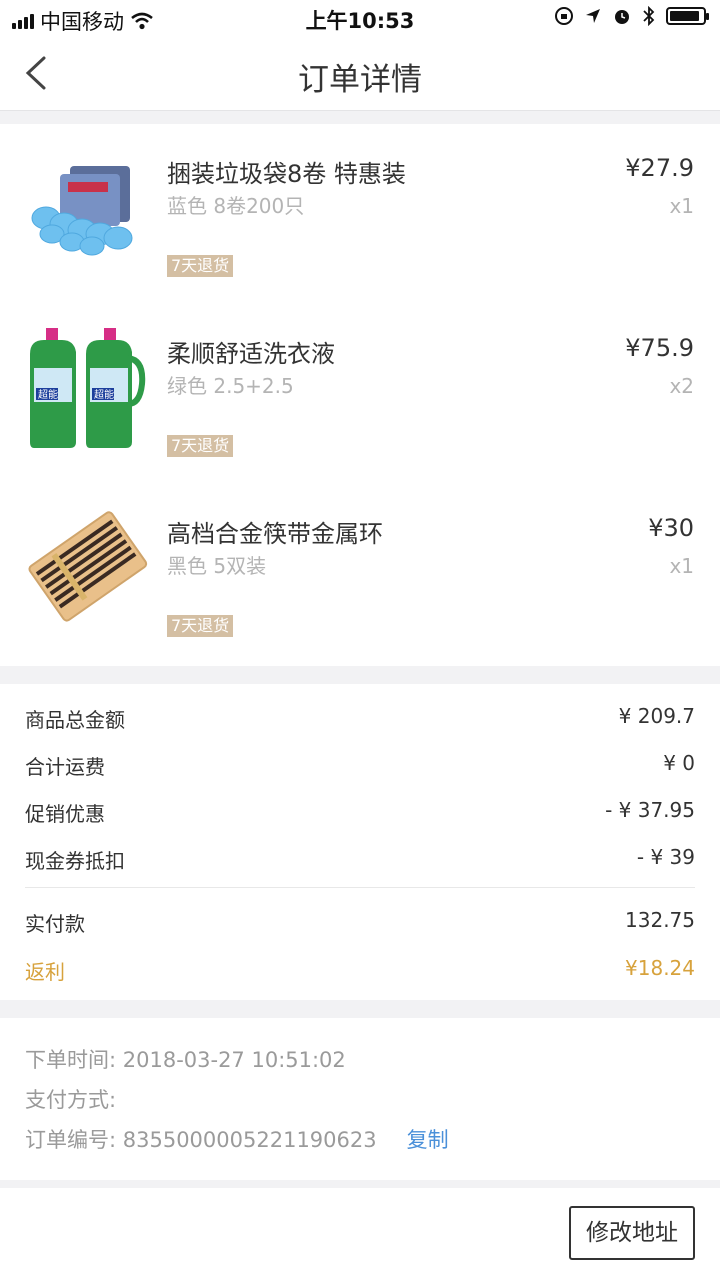 This screenshot has width=720, height=1280. I want to click on summary-label: 合计运费, so click(65, 767).